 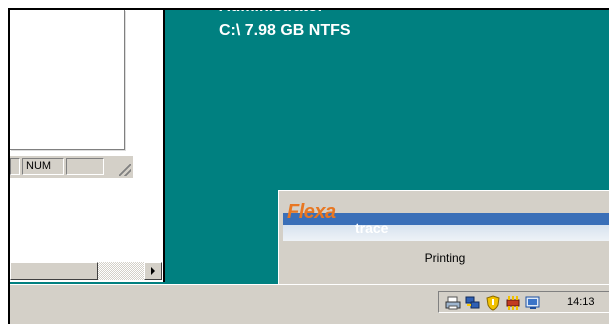 I want to click on status-cell-empty, so click(x=15, y=166).